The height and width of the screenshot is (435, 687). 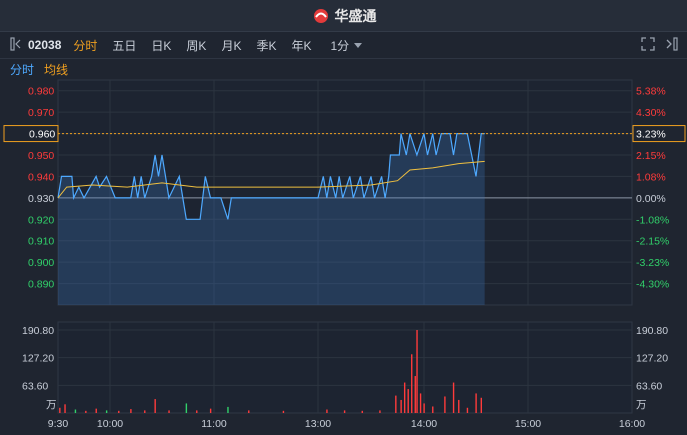 What do you see at coordinates (651, 113) in the screenshot?
I see `pct-tick-label: 4.30%` at bounding box center [651, 113].